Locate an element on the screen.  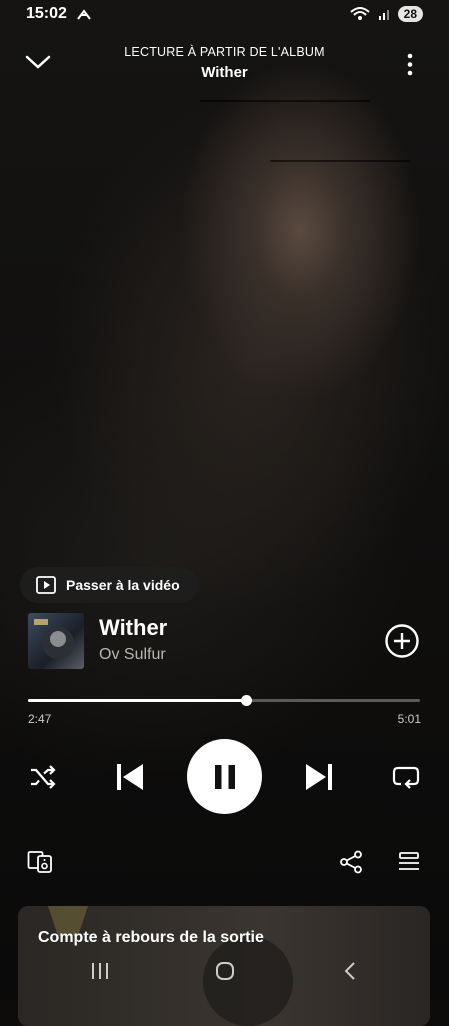
track-artist: Ov Sulfur is located at coordinates (132, 655).